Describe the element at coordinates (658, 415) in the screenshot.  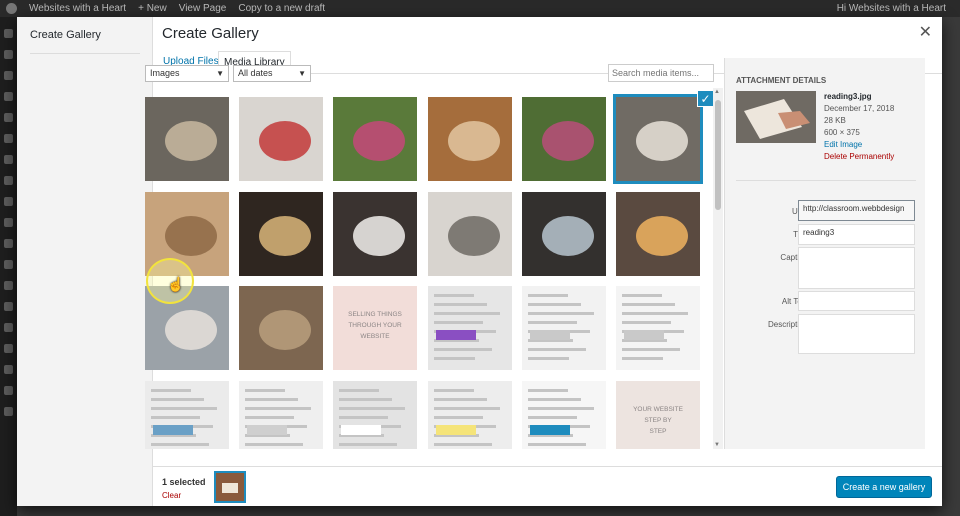
I see `thumbnail-website-step-by-step: YOUR WEBSITE STEP BY STEP` at that location.